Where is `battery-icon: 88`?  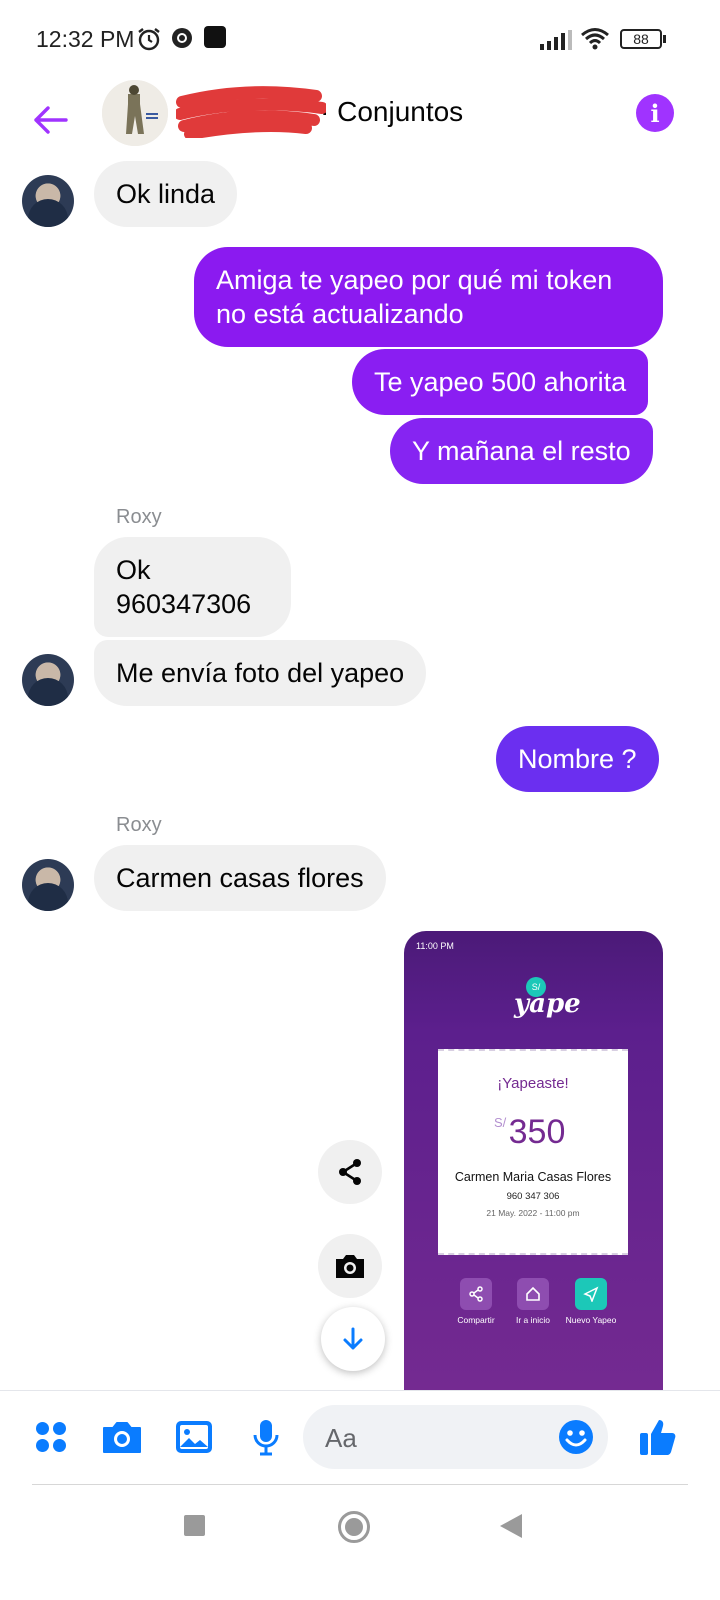
battery-icon: 88 is located at coordinates (641, 39).